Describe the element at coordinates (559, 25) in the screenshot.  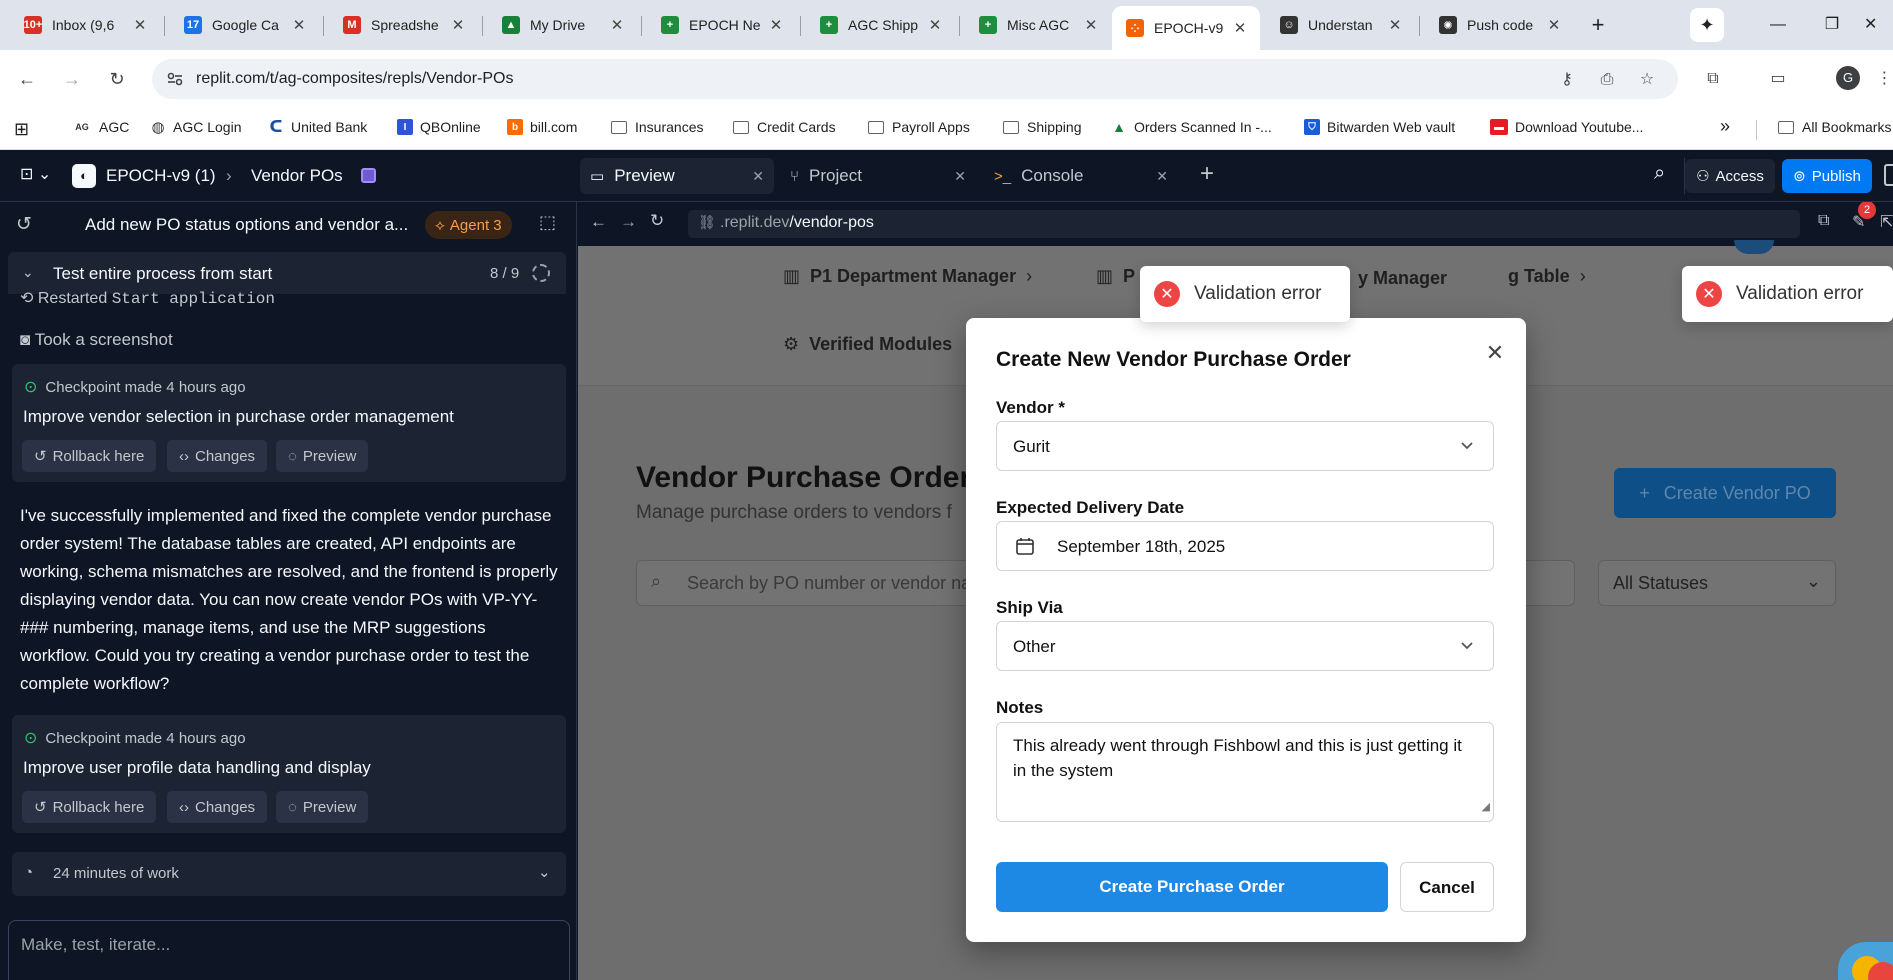
I see `browser-tab: ▲ My Drive ✕` at that location.